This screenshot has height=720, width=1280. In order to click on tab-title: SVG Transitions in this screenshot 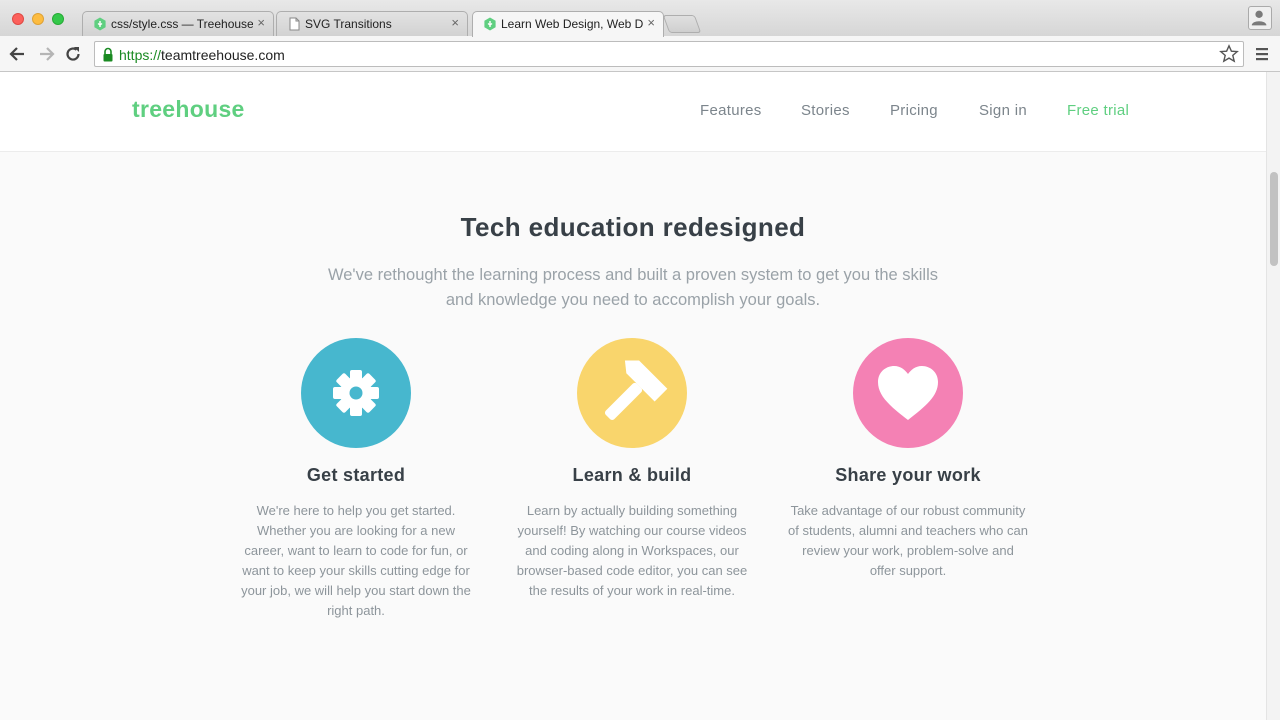, I will do `click(348, 24)`.